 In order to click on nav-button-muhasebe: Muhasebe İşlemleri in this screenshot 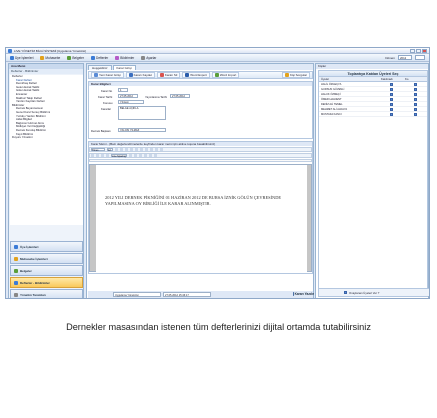, I will do `click(46, 258)`.